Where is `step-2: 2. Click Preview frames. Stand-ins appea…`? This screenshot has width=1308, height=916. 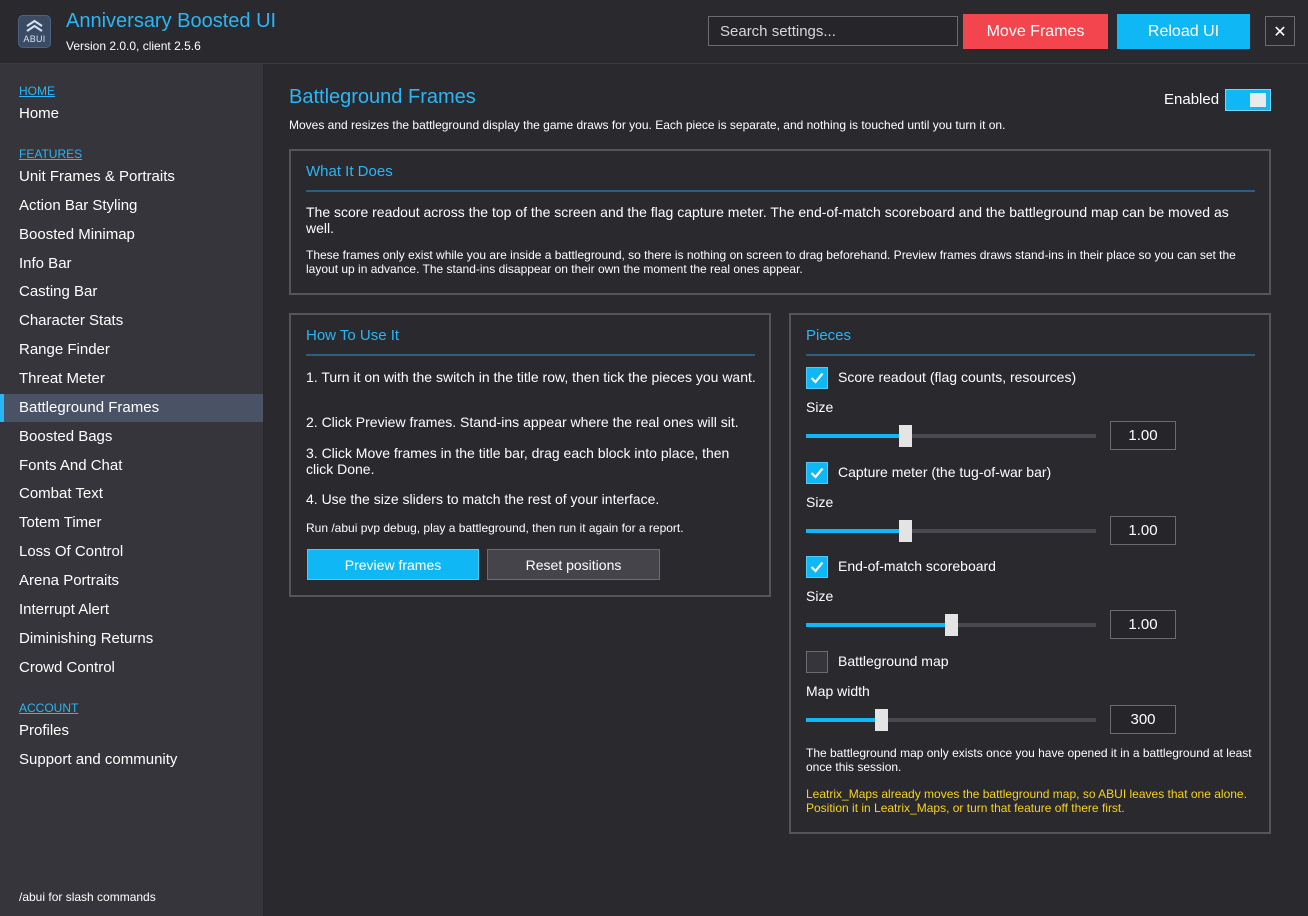
step-2: 2. Click Preview frames. Stand-ins appea… is located at coordinates (522, 422).